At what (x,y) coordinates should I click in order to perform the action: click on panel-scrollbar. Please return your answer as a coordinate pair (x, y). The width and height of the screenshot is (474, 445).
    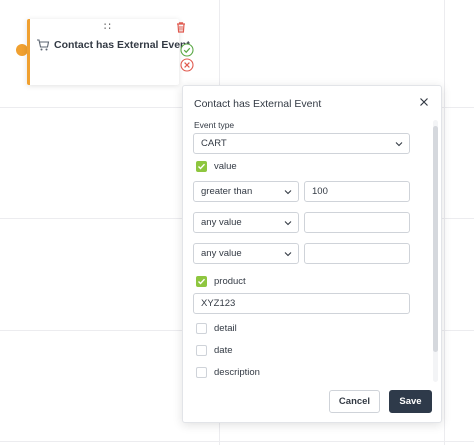
    Looking at the image, I should click on (435, 251).